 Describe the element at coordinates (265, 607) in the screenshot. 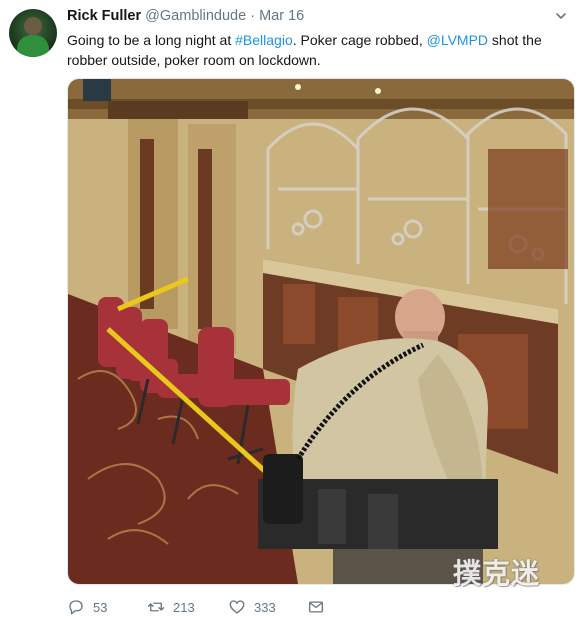

I see `like-count: 333` at that location.